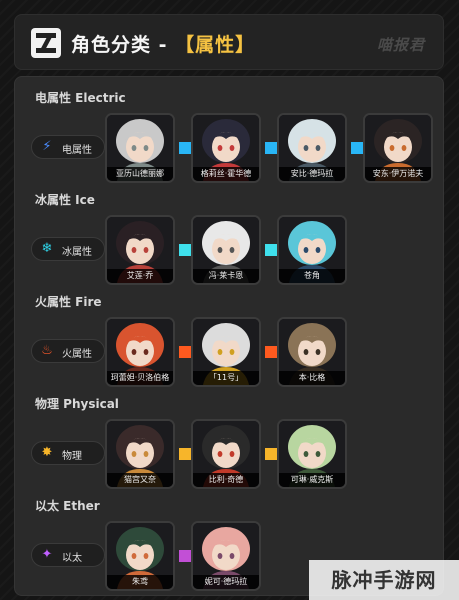 The height and width of the screenshot is (600, 459). What do you see at coordinates (185, 556) in the screenshot?
I see `connector-square-ether` at bounding box center [185, 556].